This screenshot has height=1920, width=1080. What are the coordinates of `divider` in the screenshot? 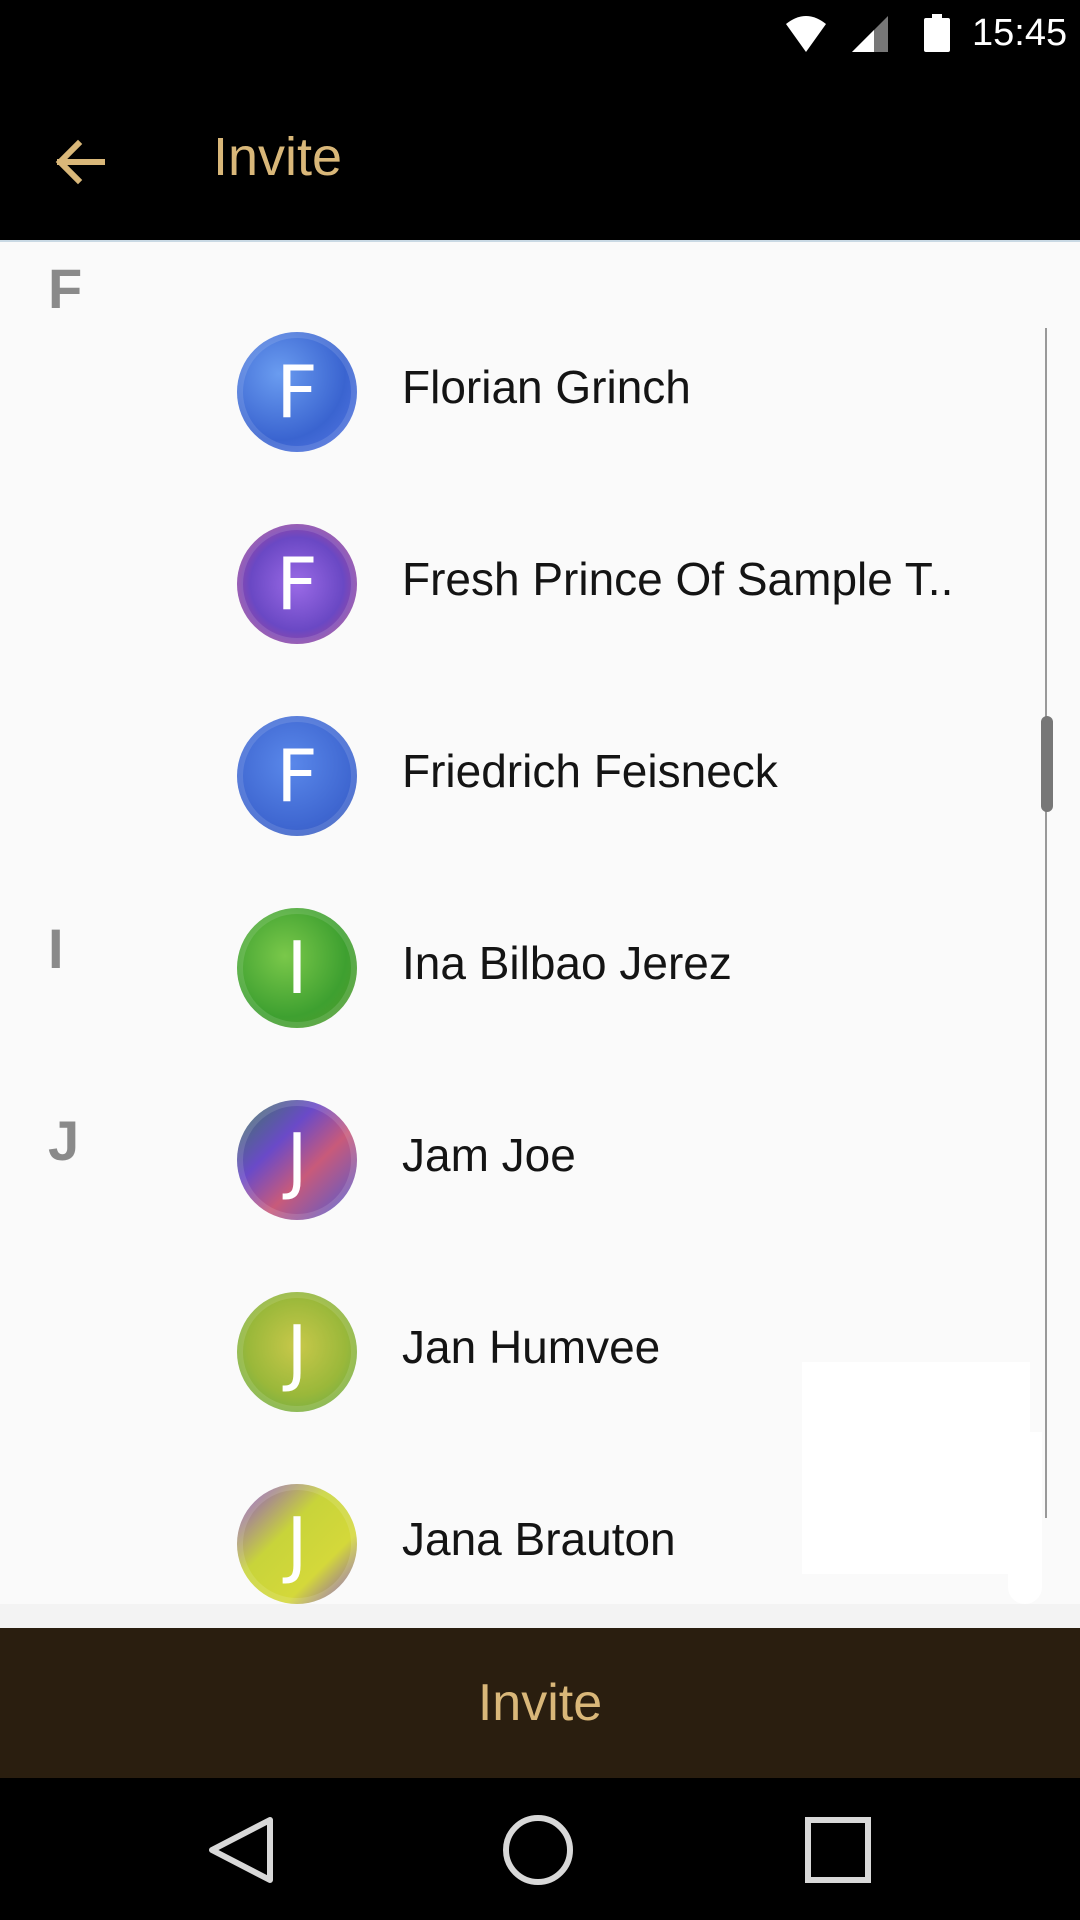 It's located at (540, 1616).